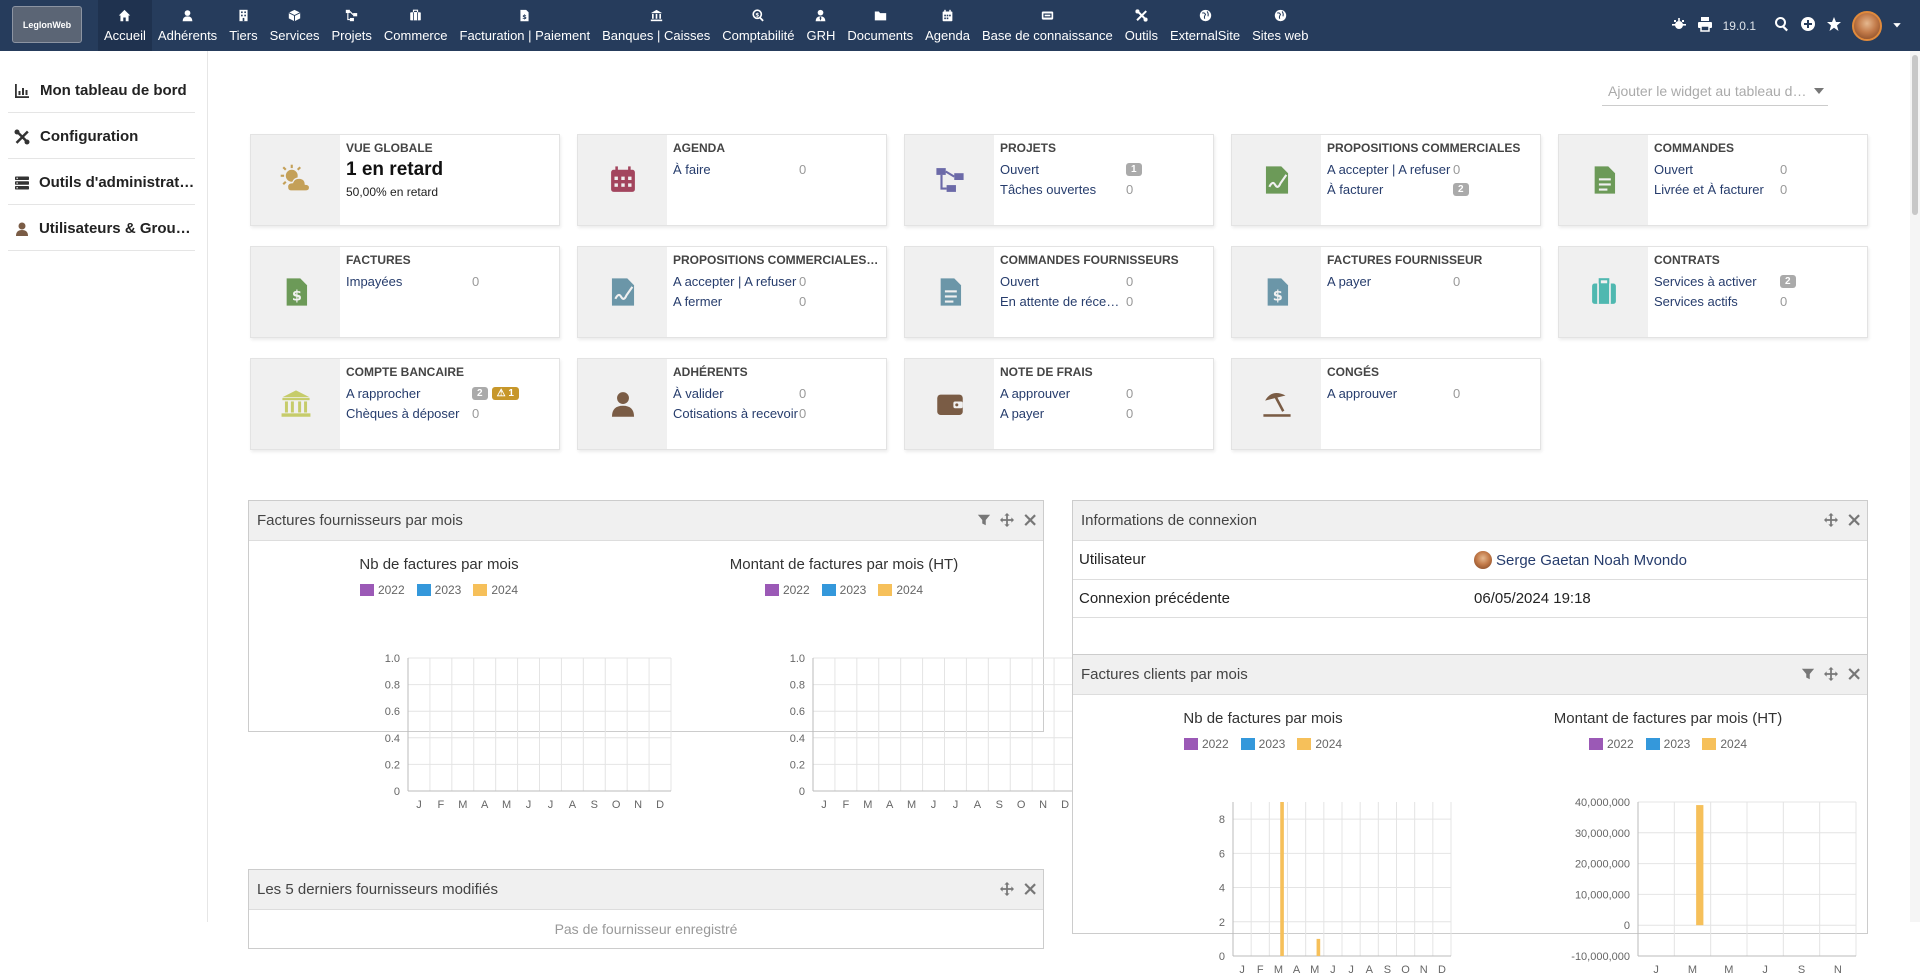 The height and width of the screenshot is (978, 1920). I want to click on search-icon, so click(1782, 25).